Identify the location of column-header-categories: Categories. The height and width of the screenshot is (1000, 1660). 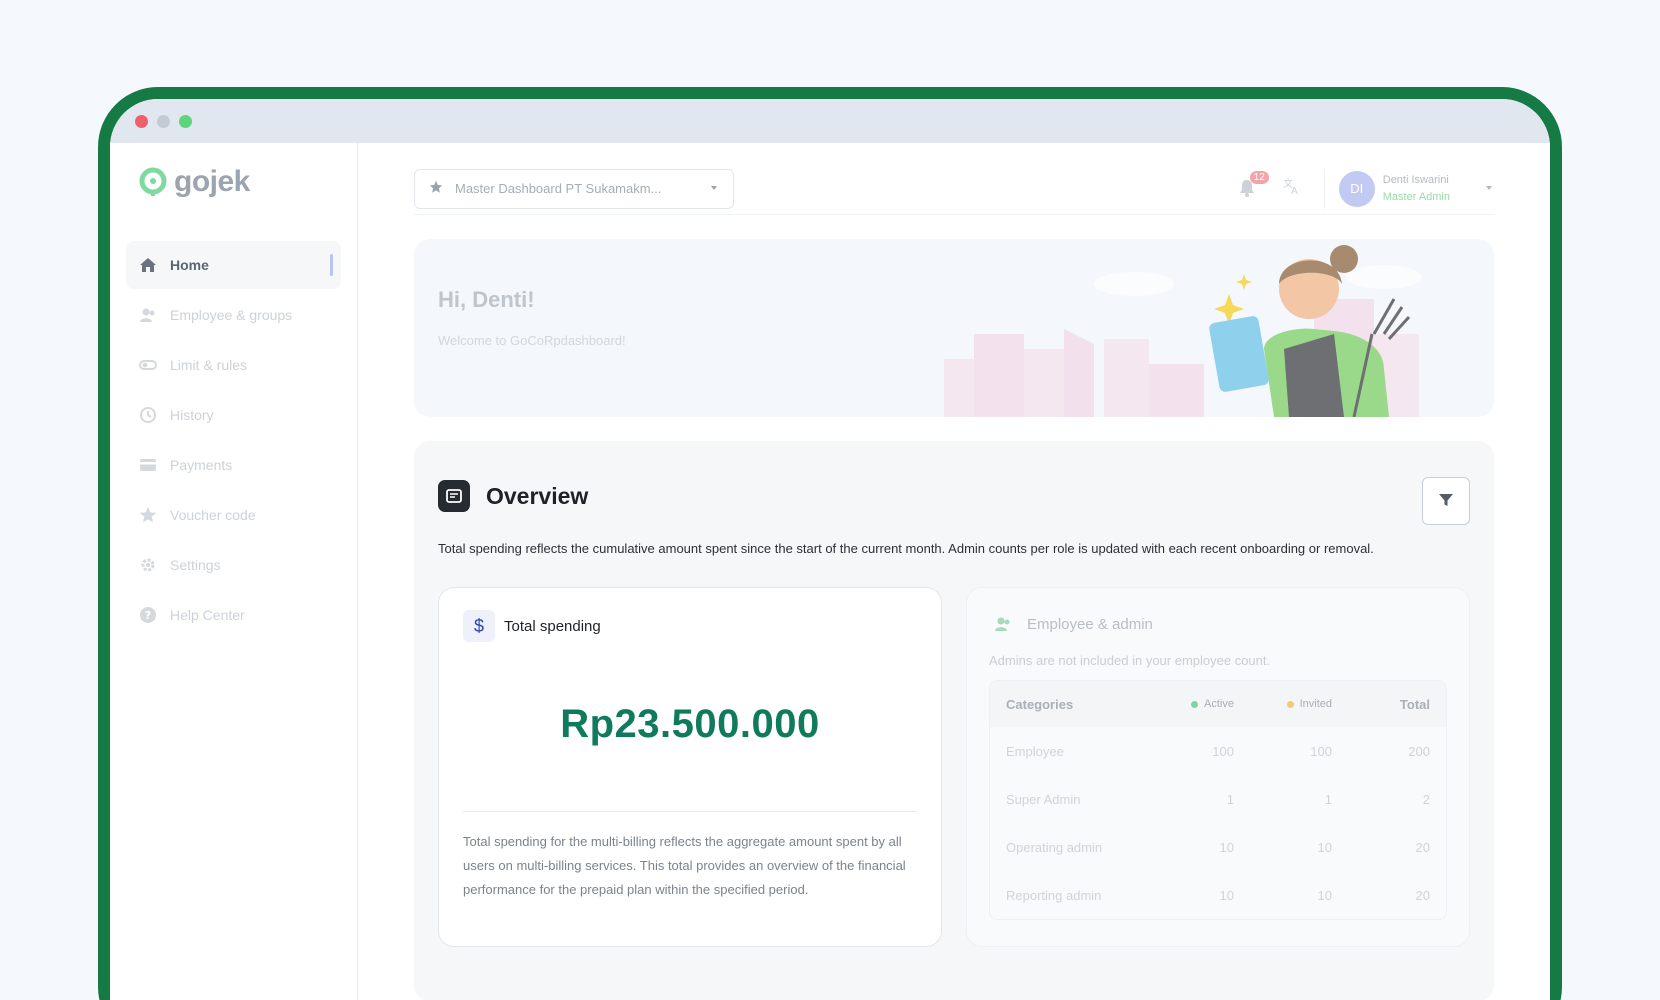
(1040, 704).